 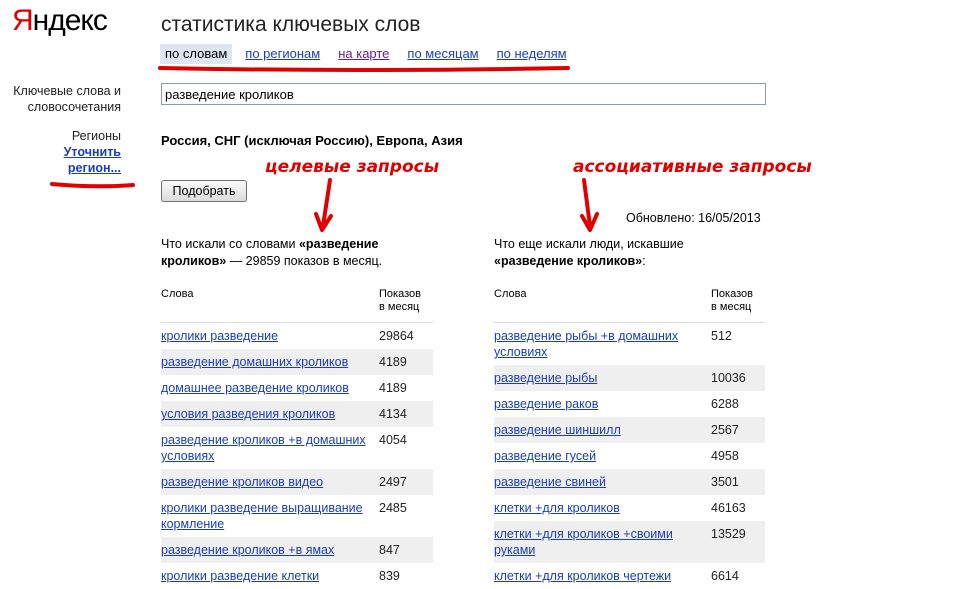 I want to click on keyword-link: разведение свиней, so click(x=550, y=482).